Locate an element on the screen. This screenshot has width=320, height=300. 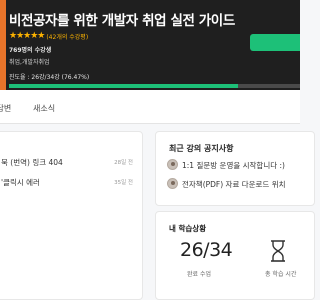
review-count: (42개의 수강평) is located at coordinates (67, 36).